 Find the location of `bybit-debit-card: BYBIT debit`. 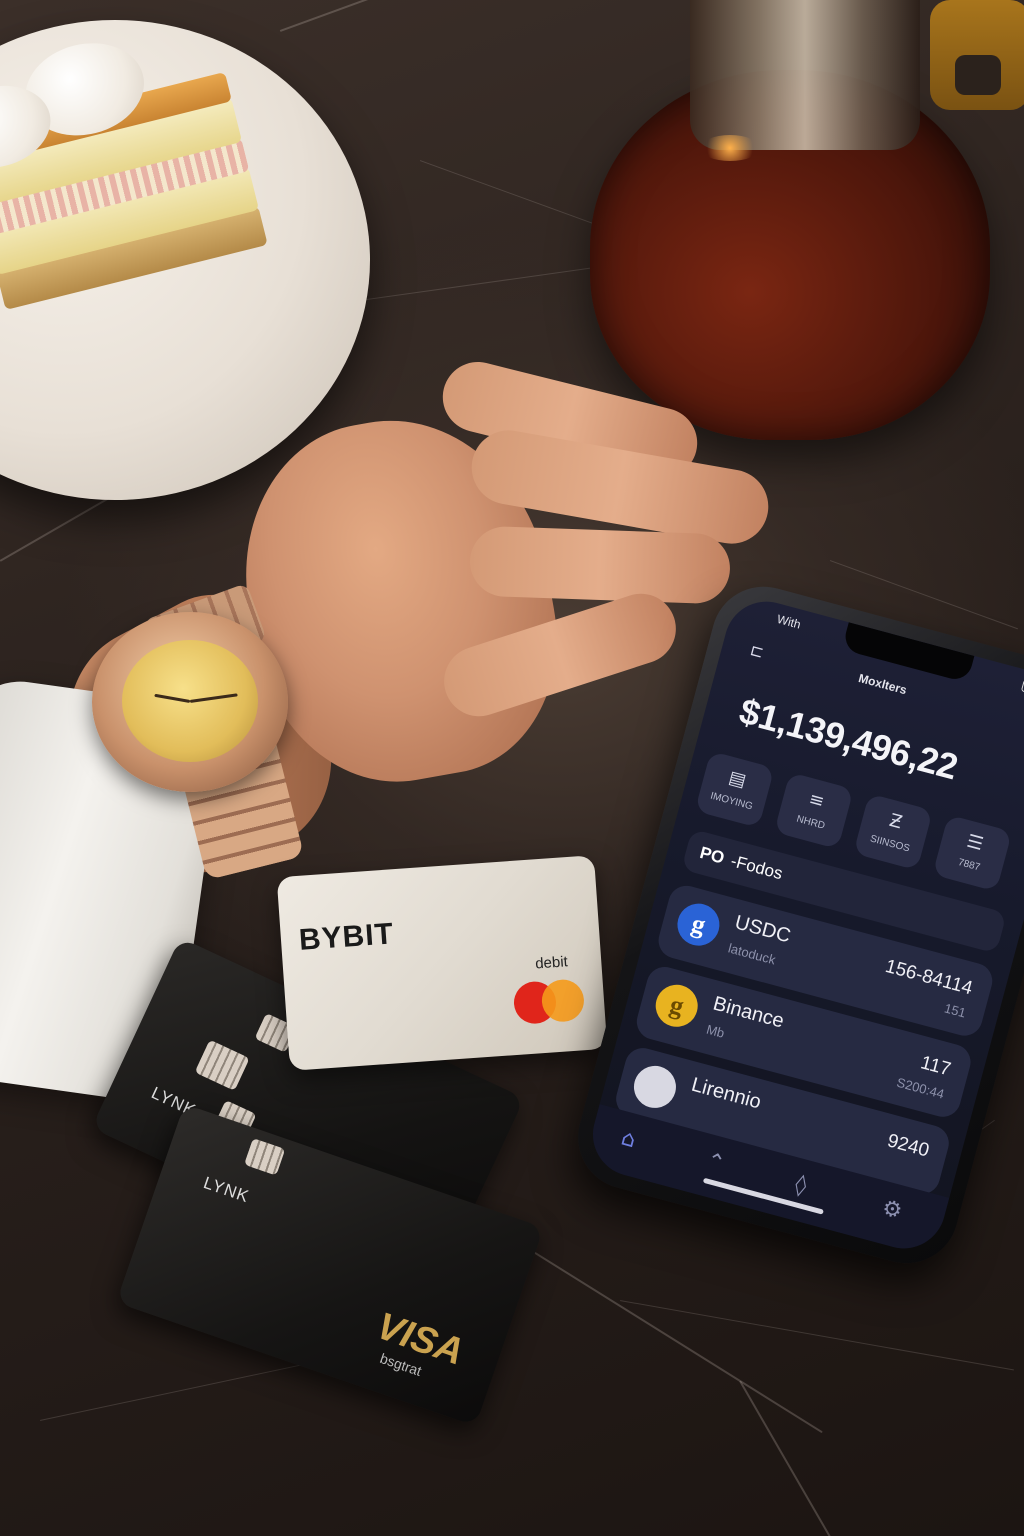

bybit-debit-card: BYBIT debit is located at coordinates (442, 963).